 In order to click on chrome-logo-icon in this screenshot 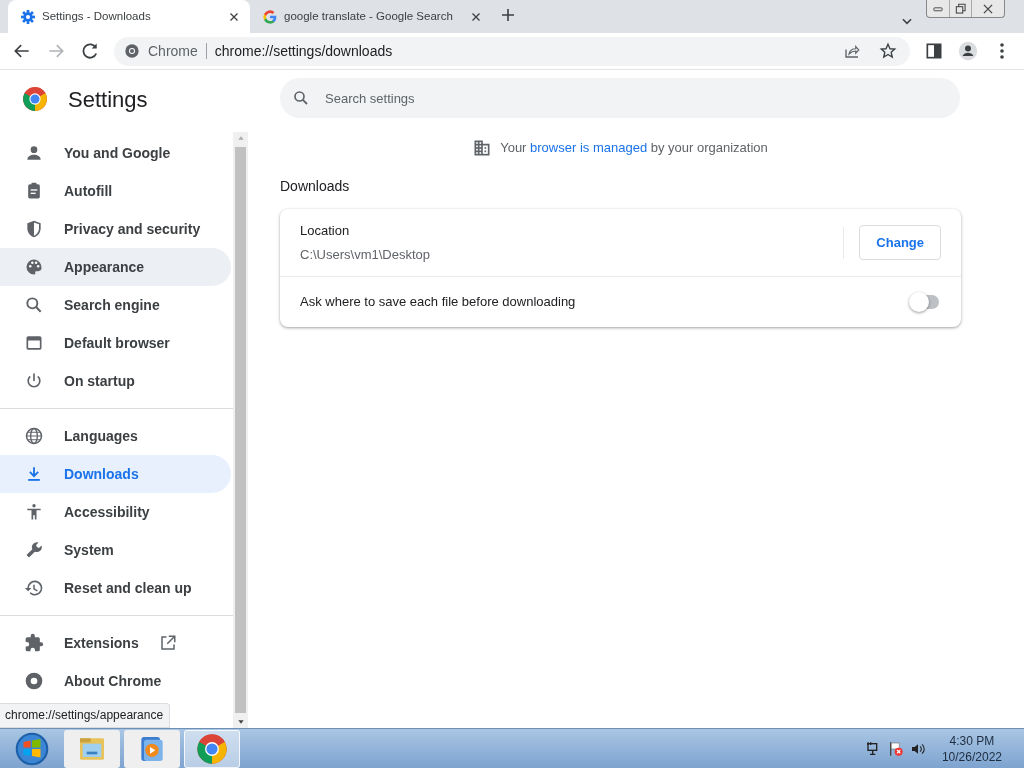, I will do `click(35, 99)`.